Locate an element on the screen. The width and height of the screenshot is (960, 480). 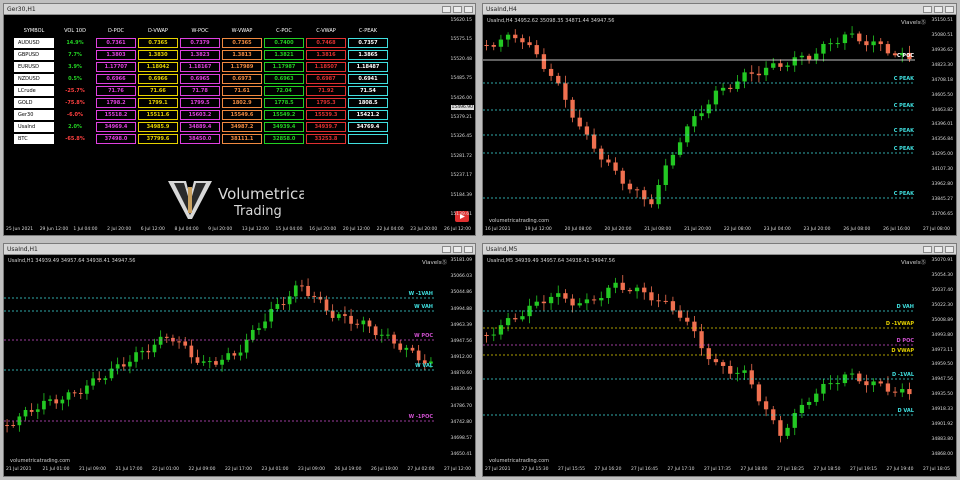
symbol-cell: BTC is located at coordinates (34, 139).